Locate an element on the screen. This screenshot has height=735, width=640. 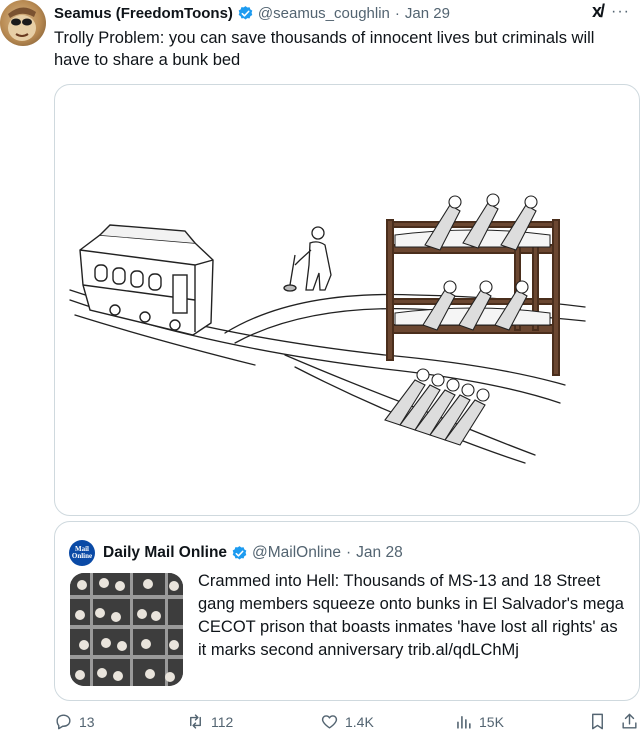
share-button is located at coordinates (629, 721).